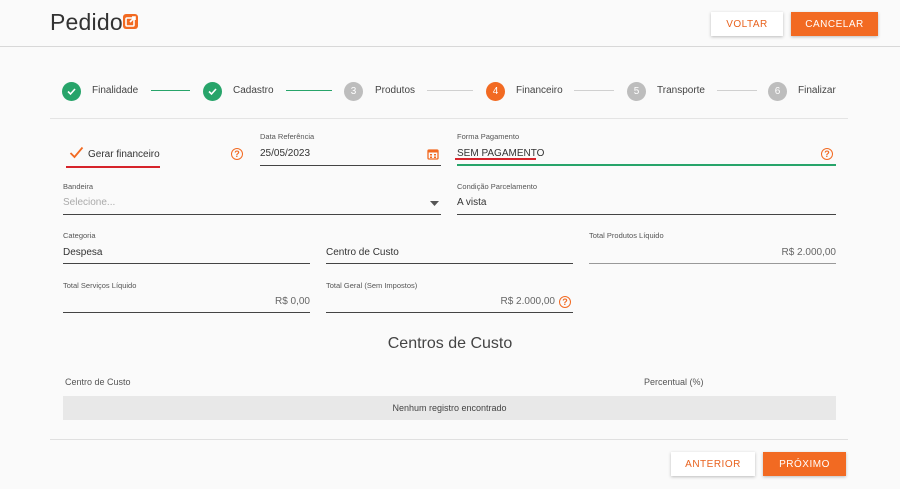  I want to click on total-produtos-underline, so click(712, 263).